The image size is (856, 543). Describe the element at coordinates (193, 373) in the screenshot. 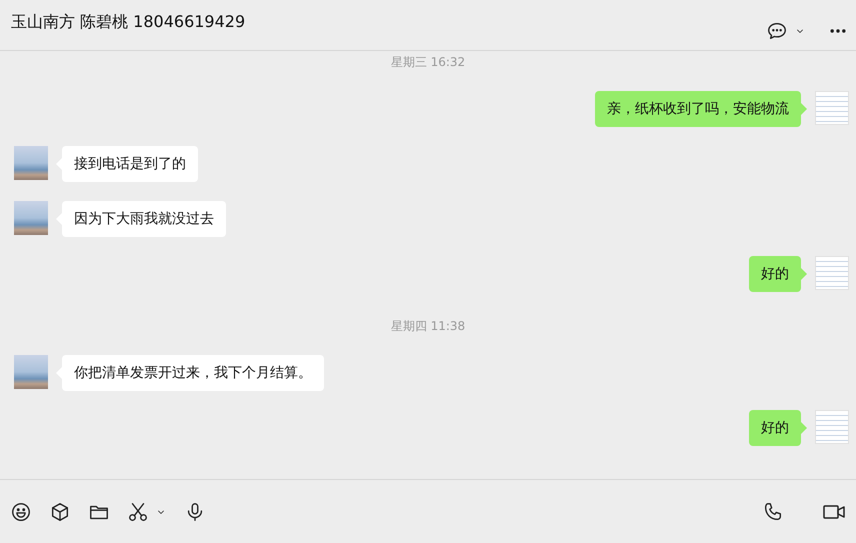

I see `received-message-bubble: 你把清单发票开过来，我下个月结算。` at that location.